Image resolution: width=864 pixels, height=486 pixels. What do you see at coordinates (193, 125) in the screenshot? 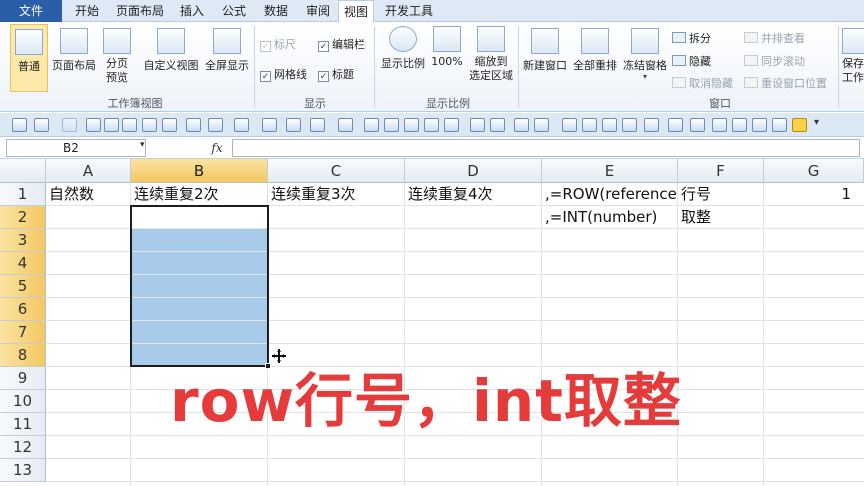
I see `sort-icon` at bounding box center [193, 125].